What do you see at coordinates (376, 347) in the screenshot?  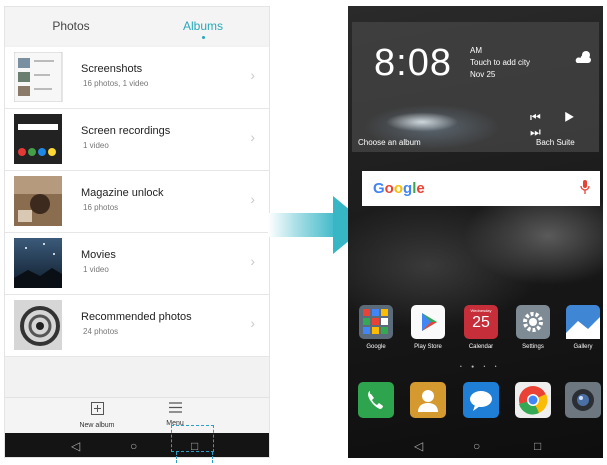 I see `app-label: Google` at bounding box center [376, 347].